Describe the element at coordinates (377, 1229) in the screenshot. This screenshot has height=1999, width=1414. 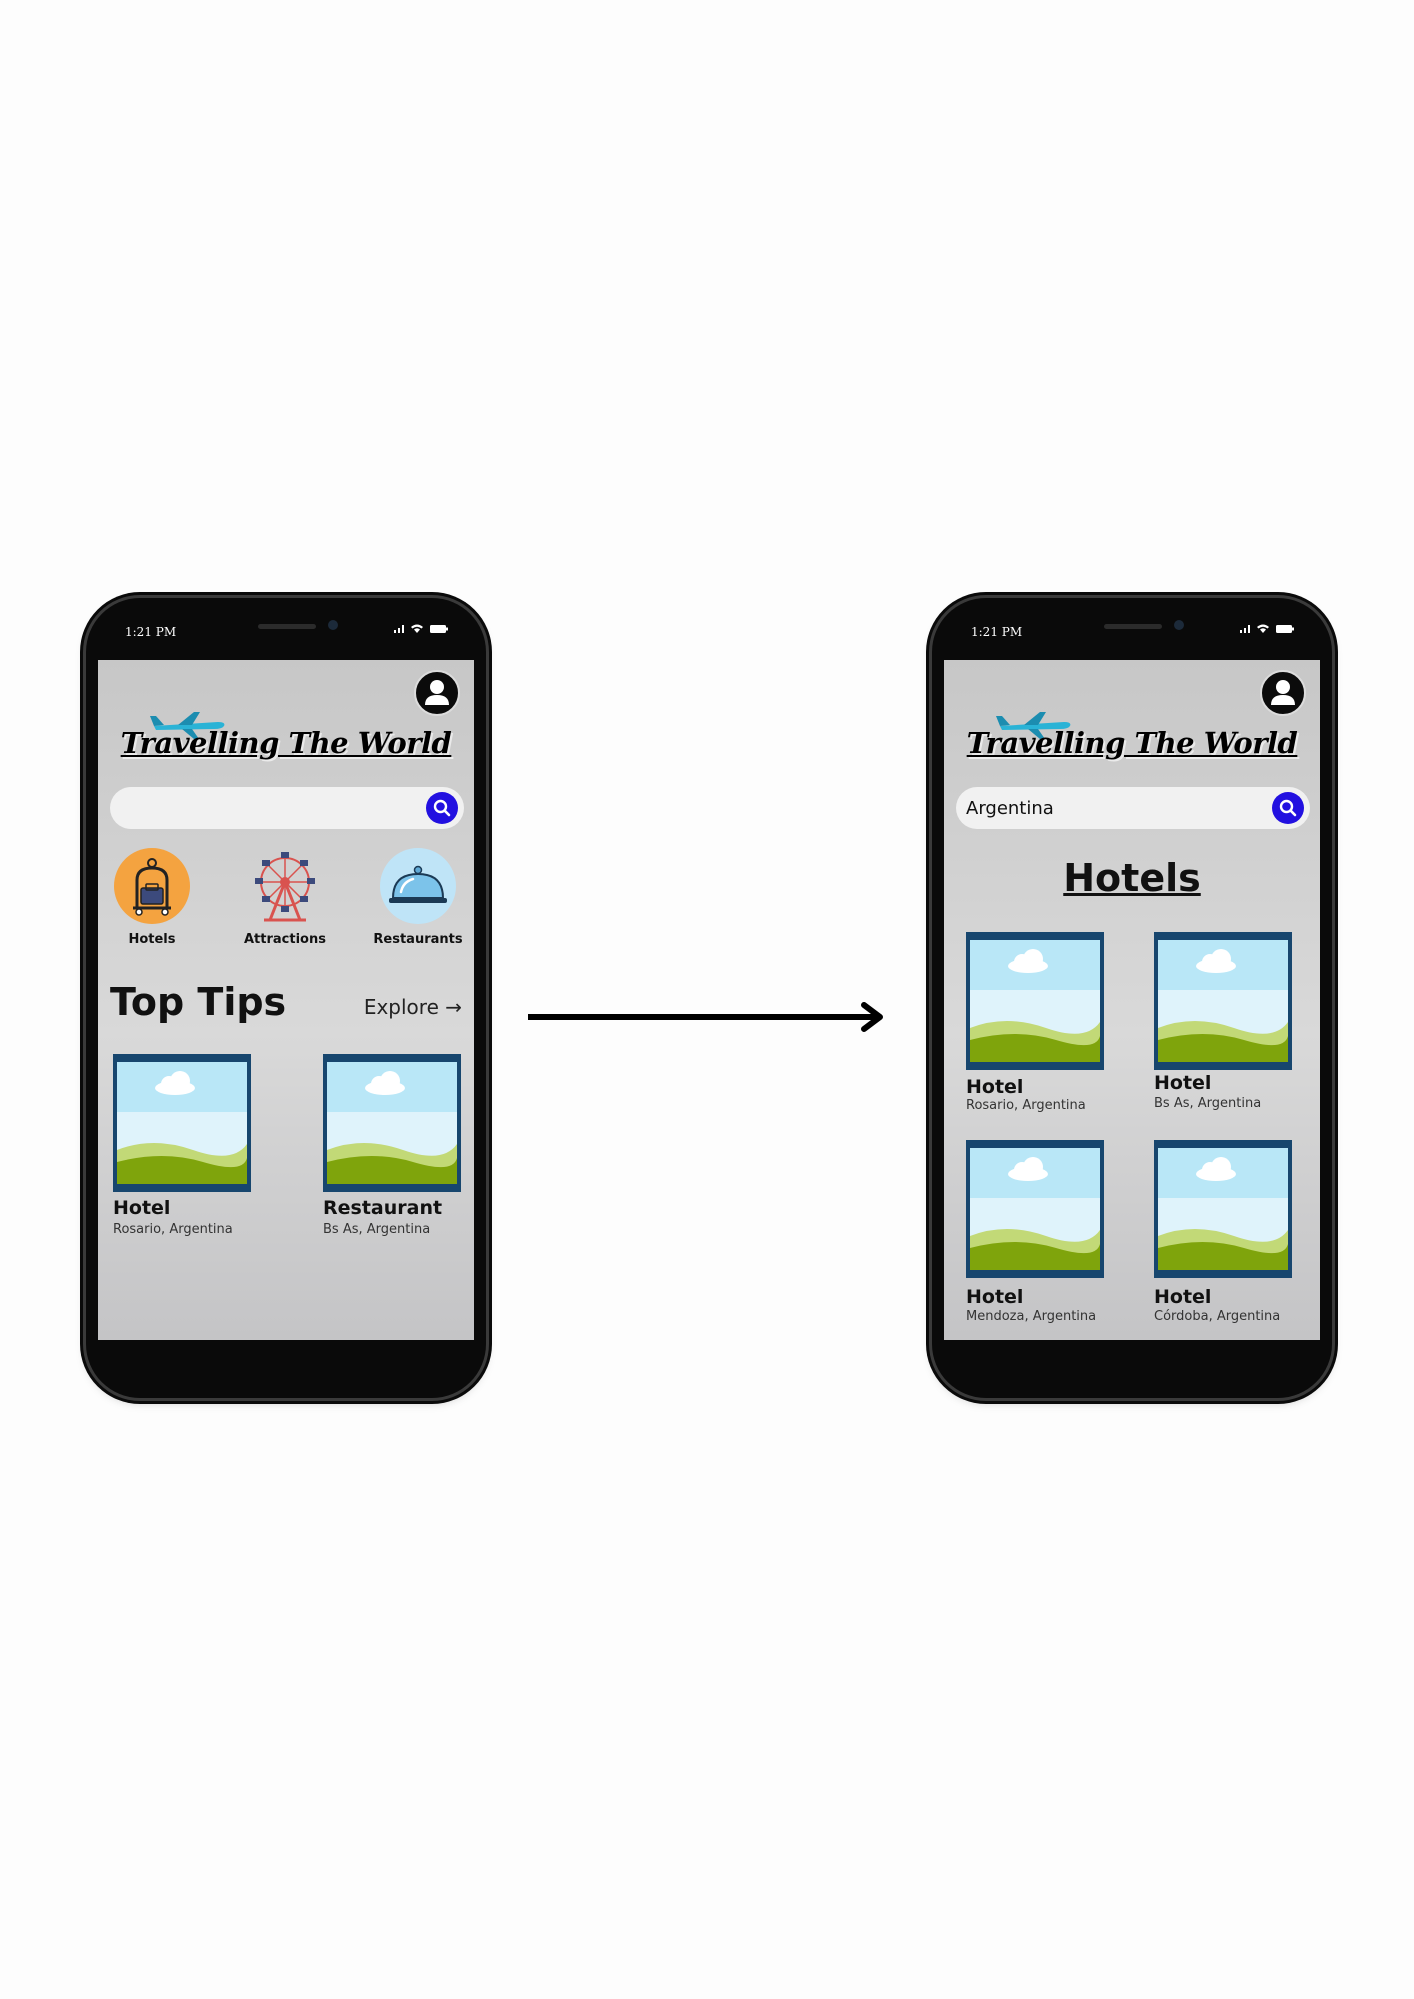
I see `card-location: Bs As, Argentina` at that location.